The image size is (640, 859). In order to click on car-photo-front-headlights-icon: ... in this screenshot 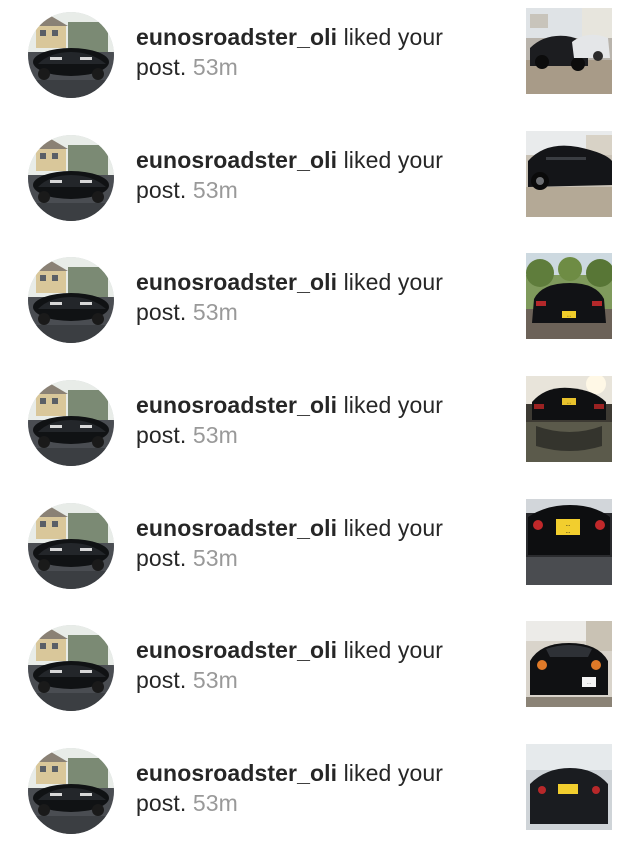, I will do `click(569, 664)`.